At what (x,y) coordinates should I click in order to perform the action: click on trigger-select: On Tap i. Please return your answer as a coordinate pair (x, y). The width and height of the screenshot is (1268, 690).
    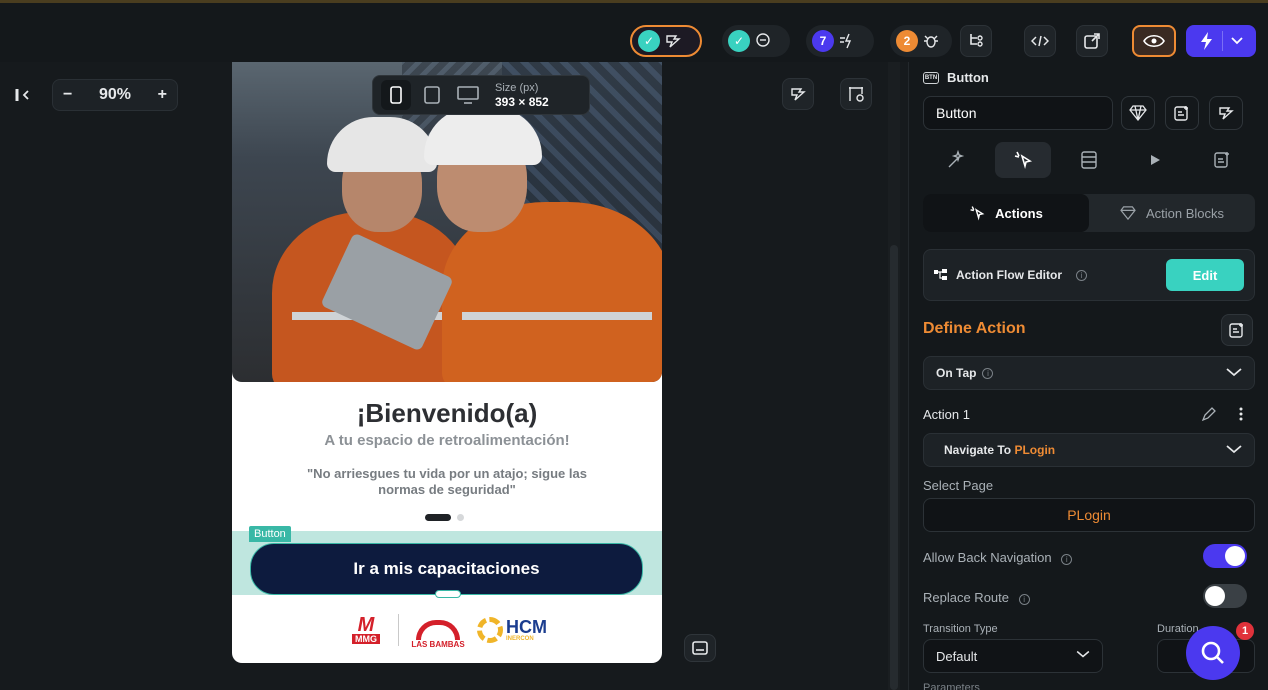
    Looking at the image, I should click on (1089, 373).